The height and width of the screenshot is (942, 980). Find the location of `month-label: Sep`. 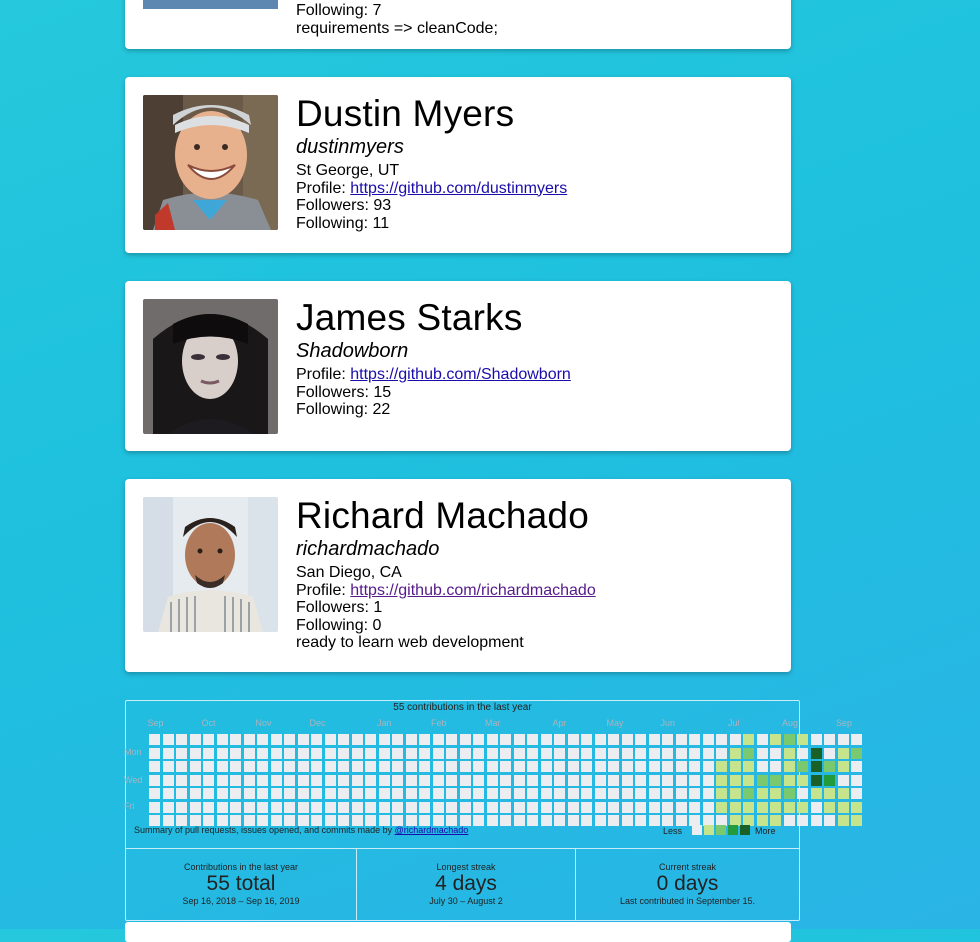

month-label: Sep is located at coordinates (155, 723).